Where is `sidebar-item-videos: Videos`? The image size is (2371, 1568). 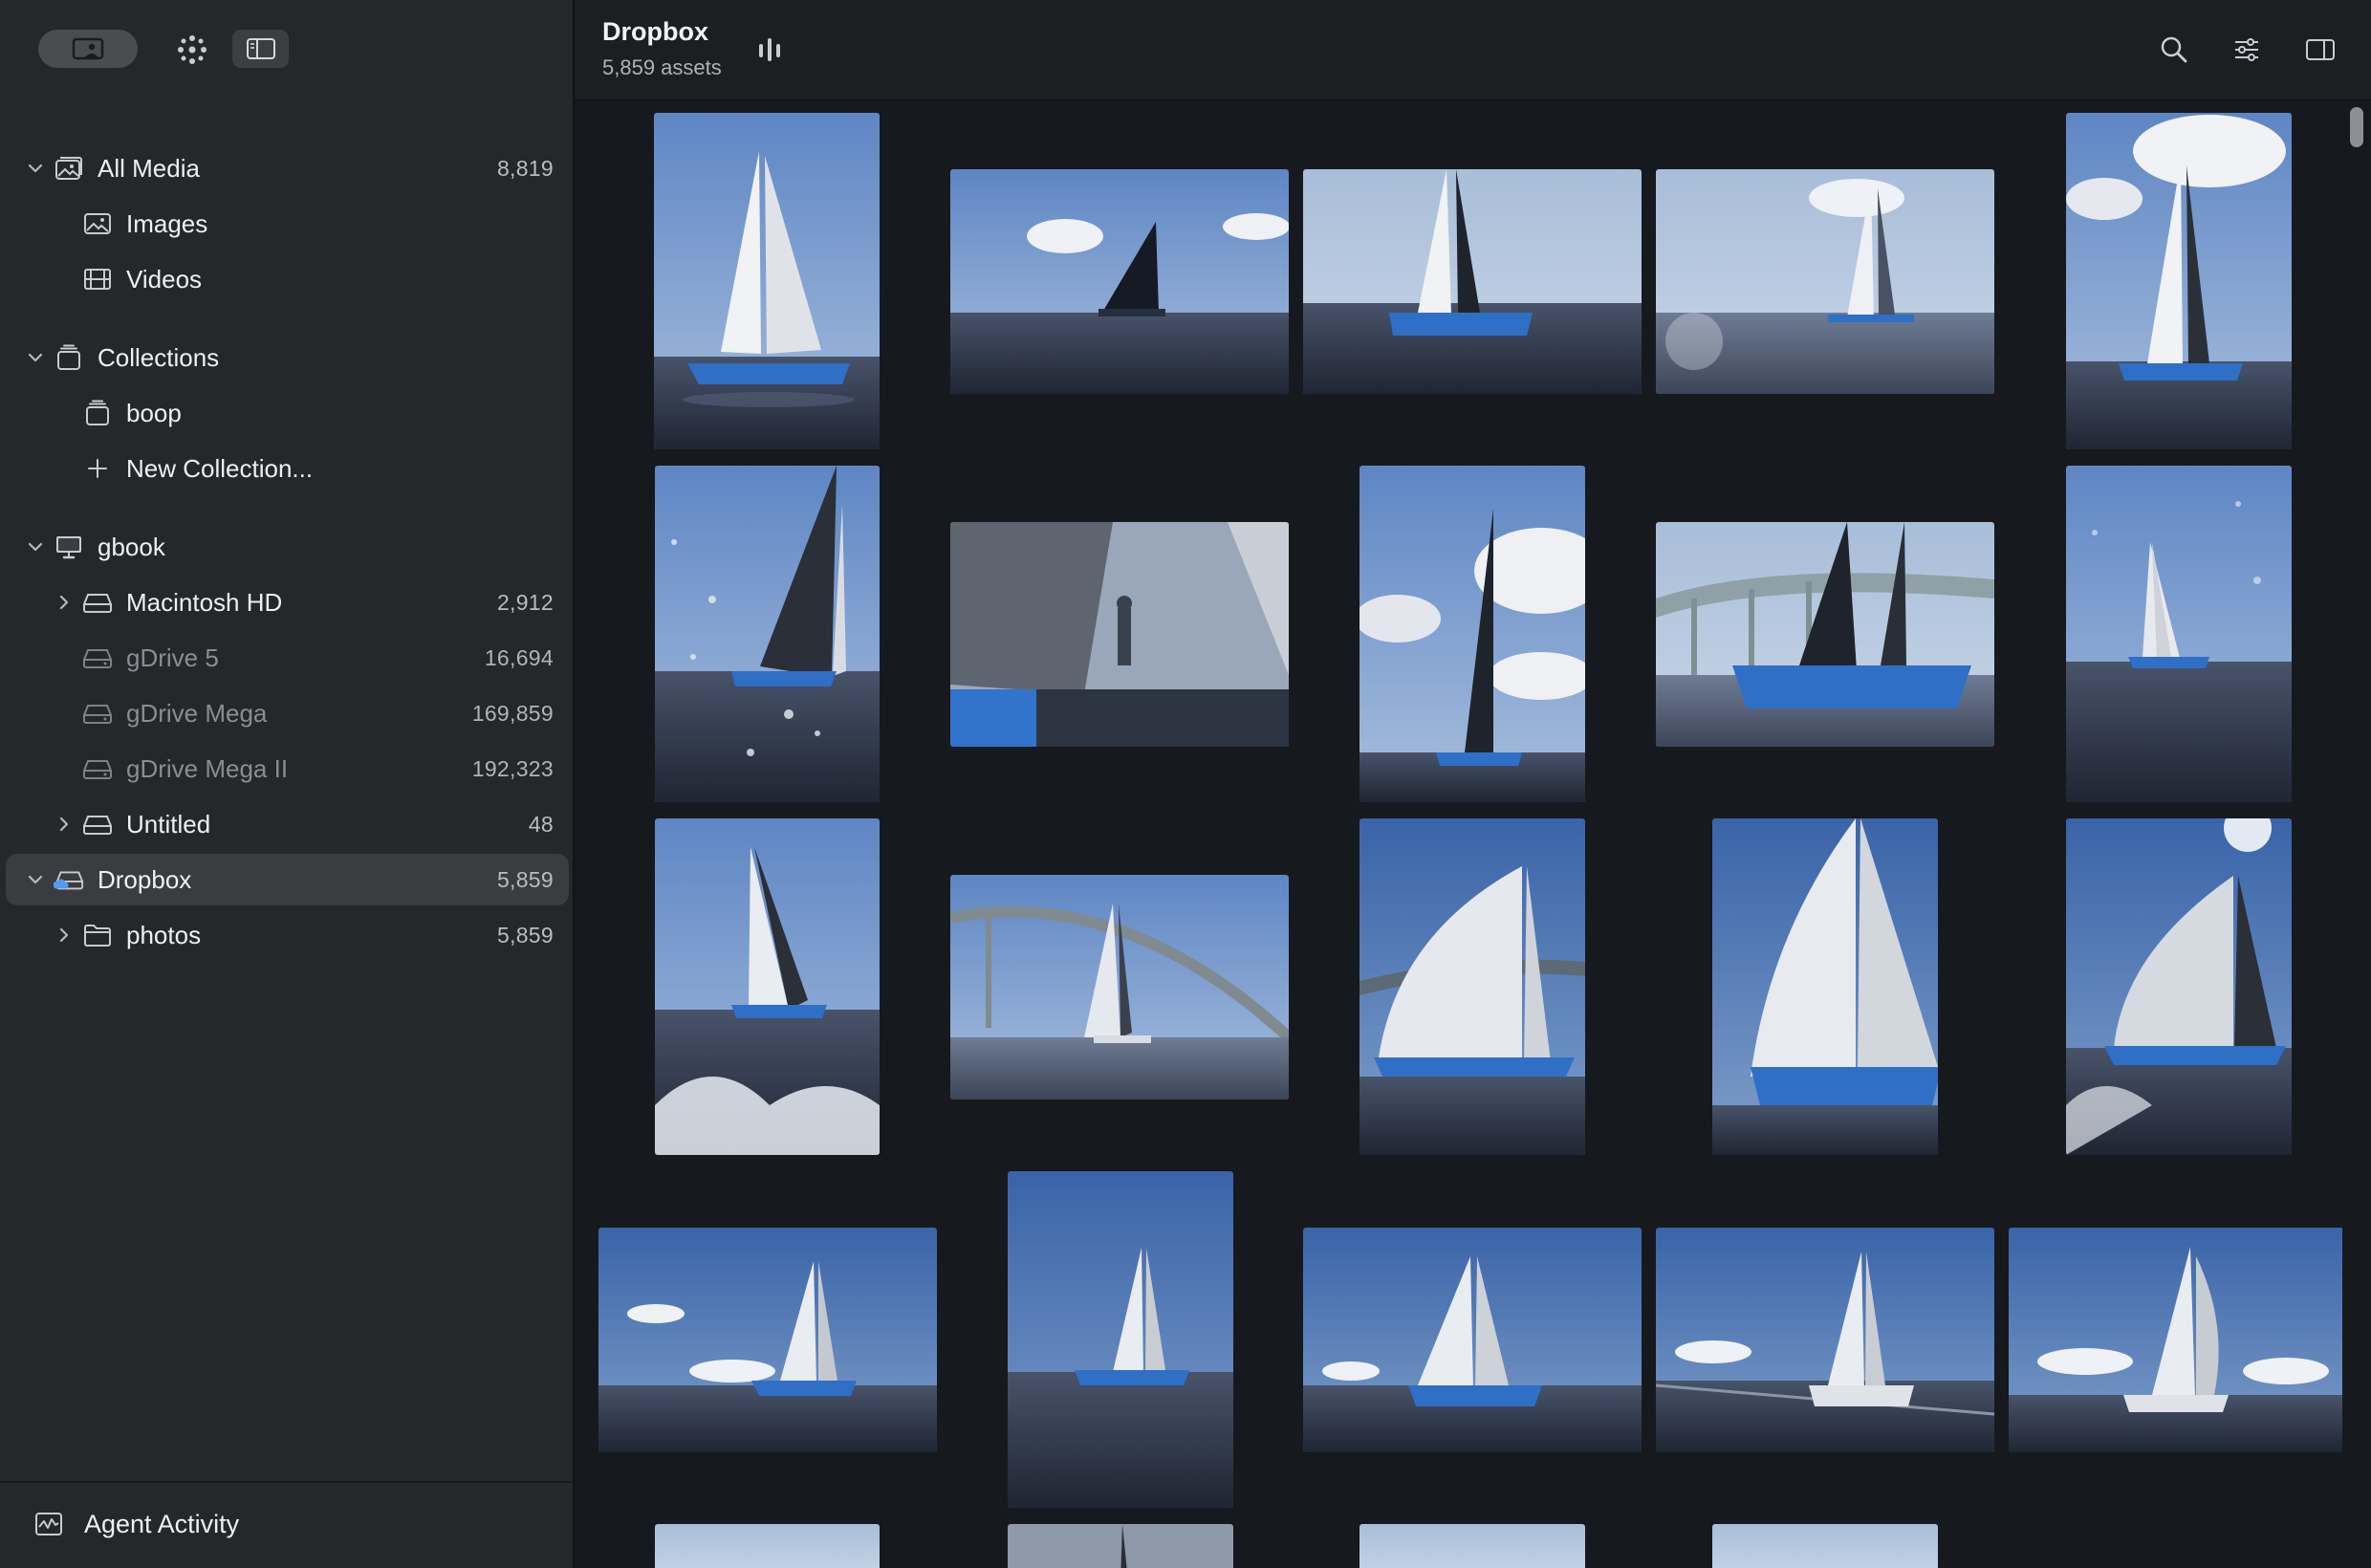
sidebar-item-videos: Videos is located at coordinates (287, 279).